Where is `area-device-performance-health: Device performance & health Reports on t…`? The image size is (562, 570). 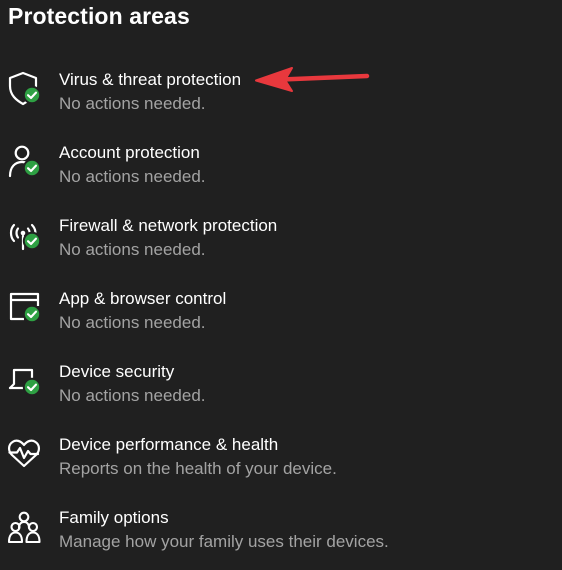
area-device-performance-health: Device performance & health Reports on t… is located at coordinates (220, 465).